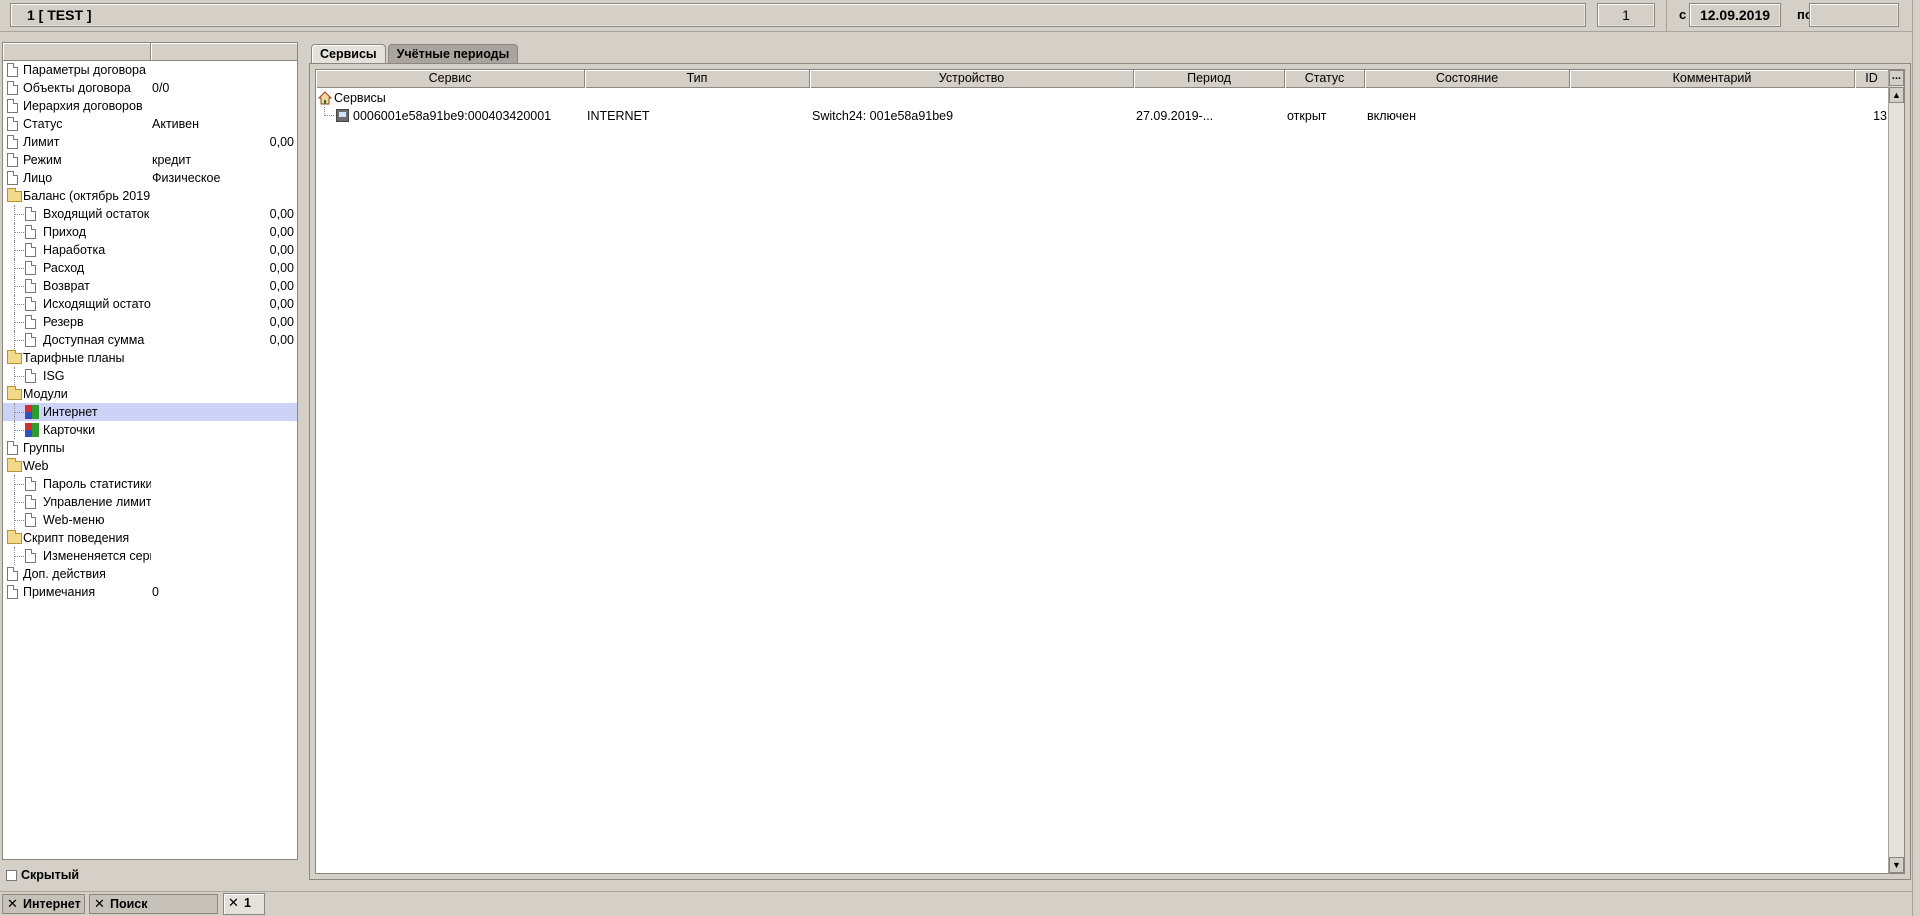  What do you see at coordinates (247, 903) in the screenshot?
I see `task-contract-1-label: 1` at bounding box center [247, 903].